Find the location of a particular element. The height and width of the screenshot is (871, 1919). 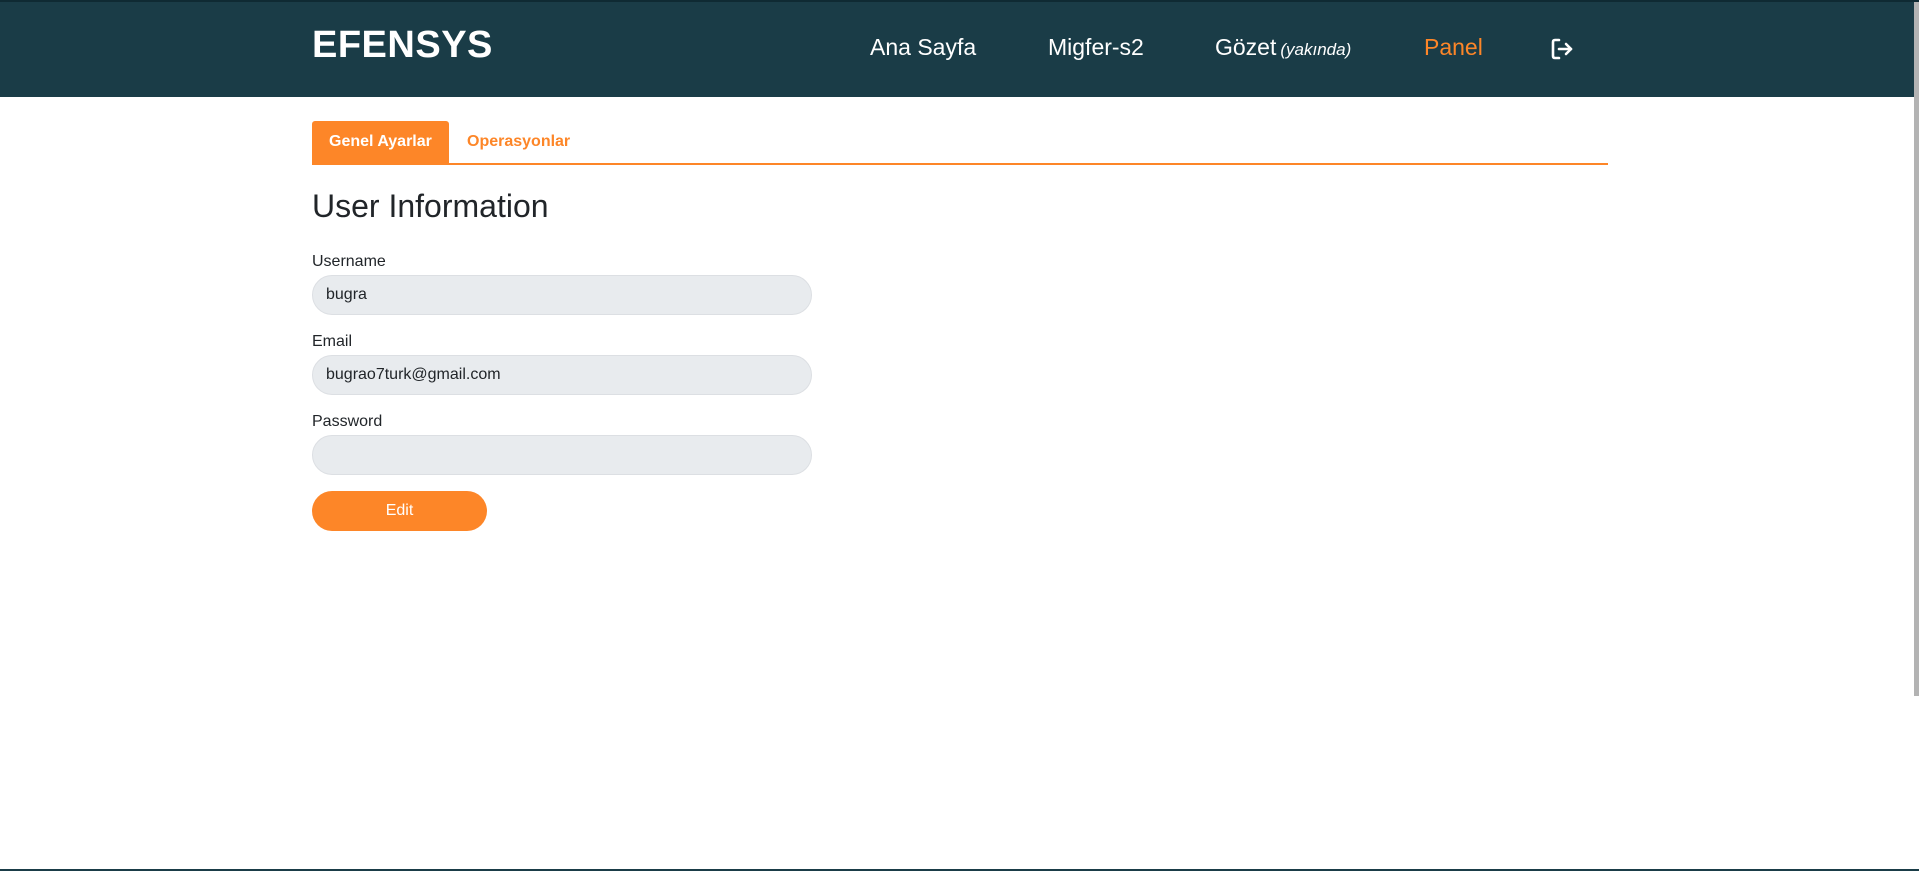

page-title: User Information is located at coordinates (430, 206).